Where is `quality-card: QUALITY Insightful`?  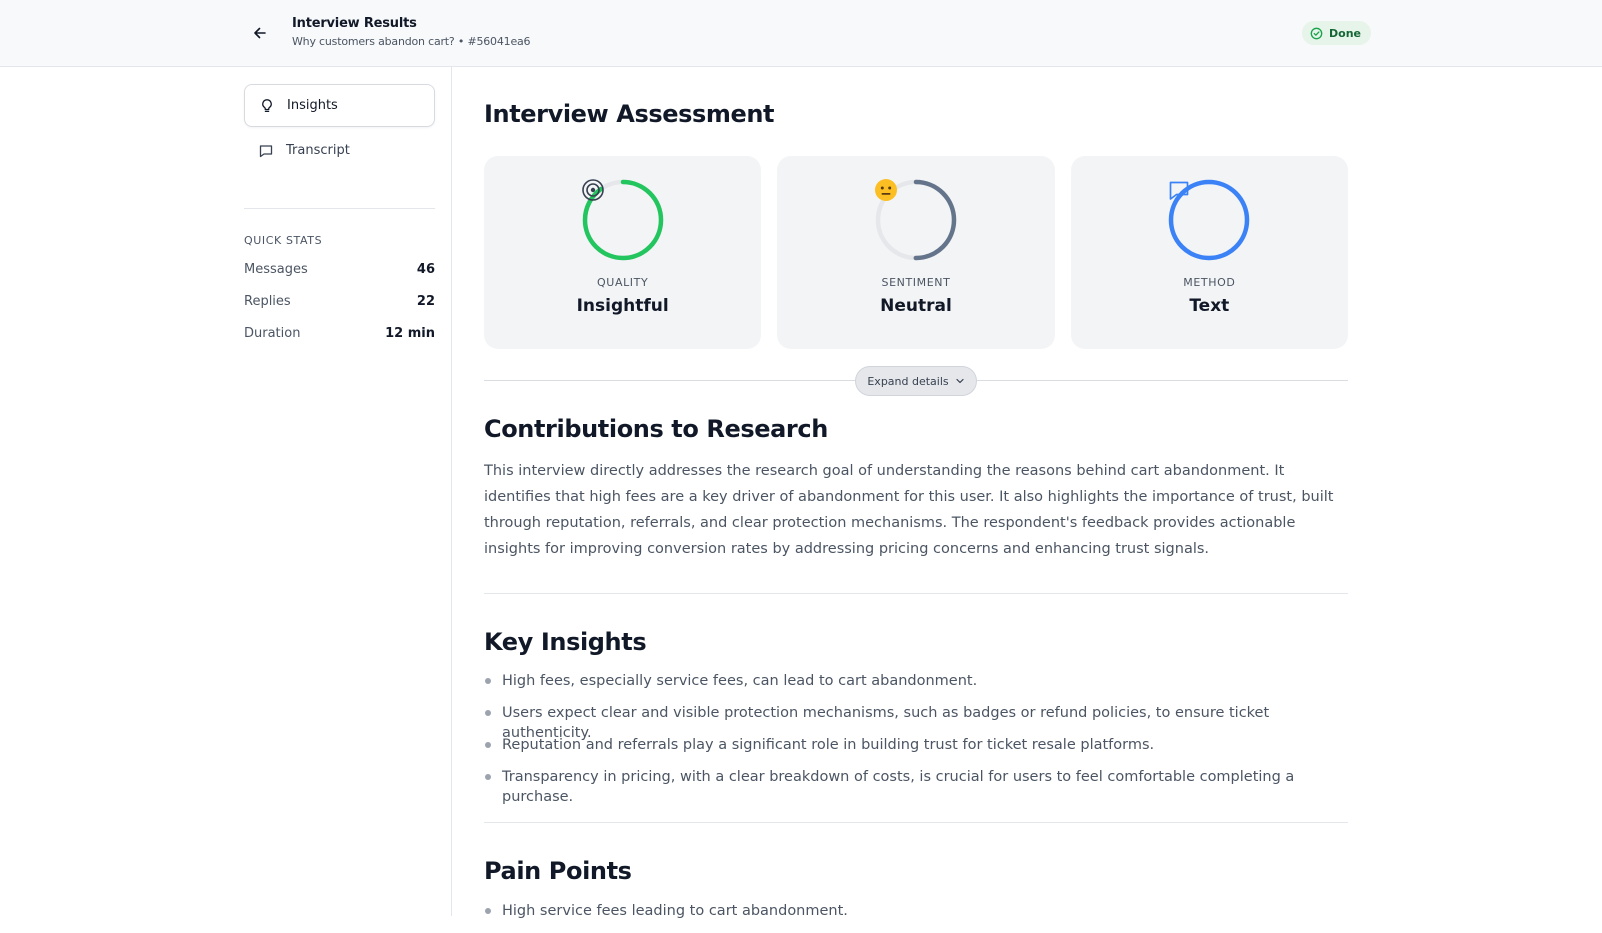 quality-card: QUALITY Insightful is located at coordinates (623, 252).